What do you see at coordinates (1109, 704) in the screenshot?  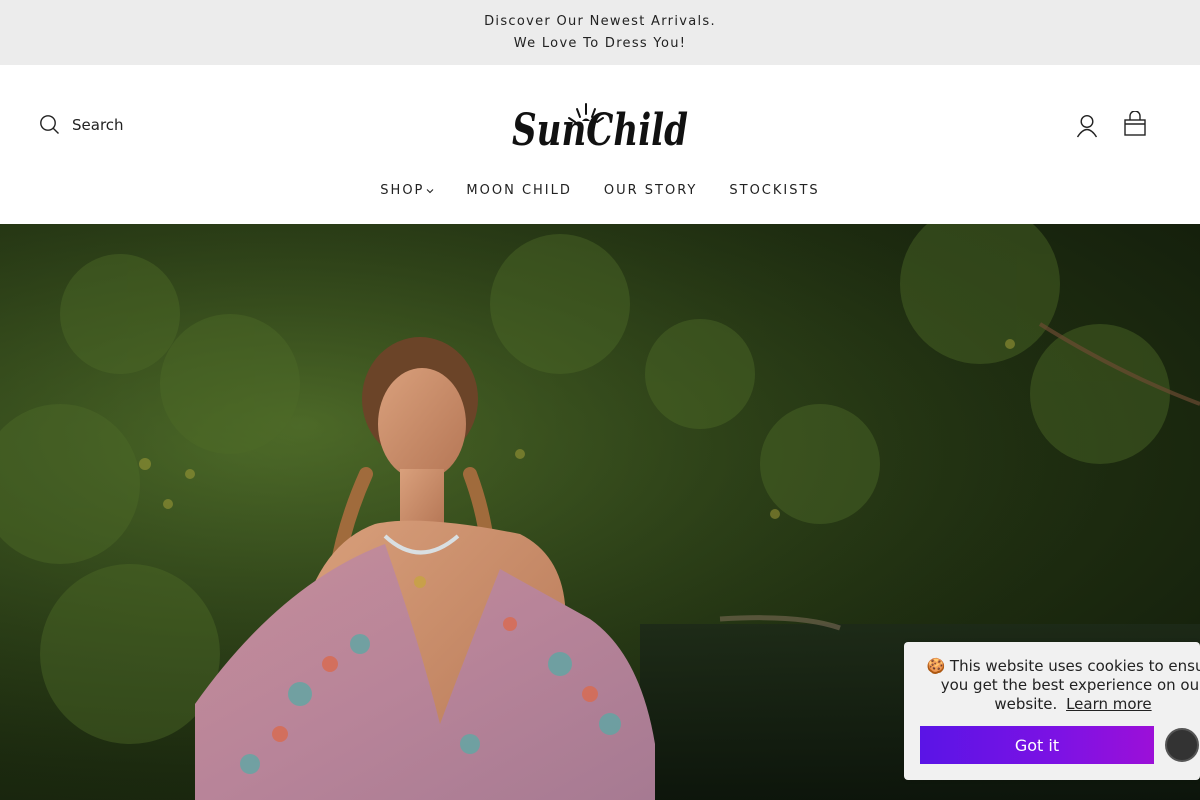 I see `learn-more-link: Learn more` at bounding box center [1109, 704].